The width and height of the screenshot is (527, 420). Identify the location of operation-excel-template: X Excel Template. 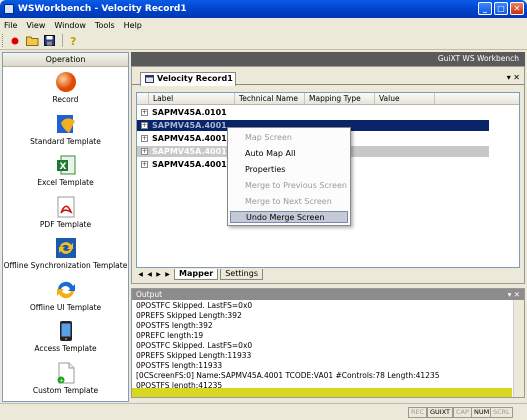
(65, 171).